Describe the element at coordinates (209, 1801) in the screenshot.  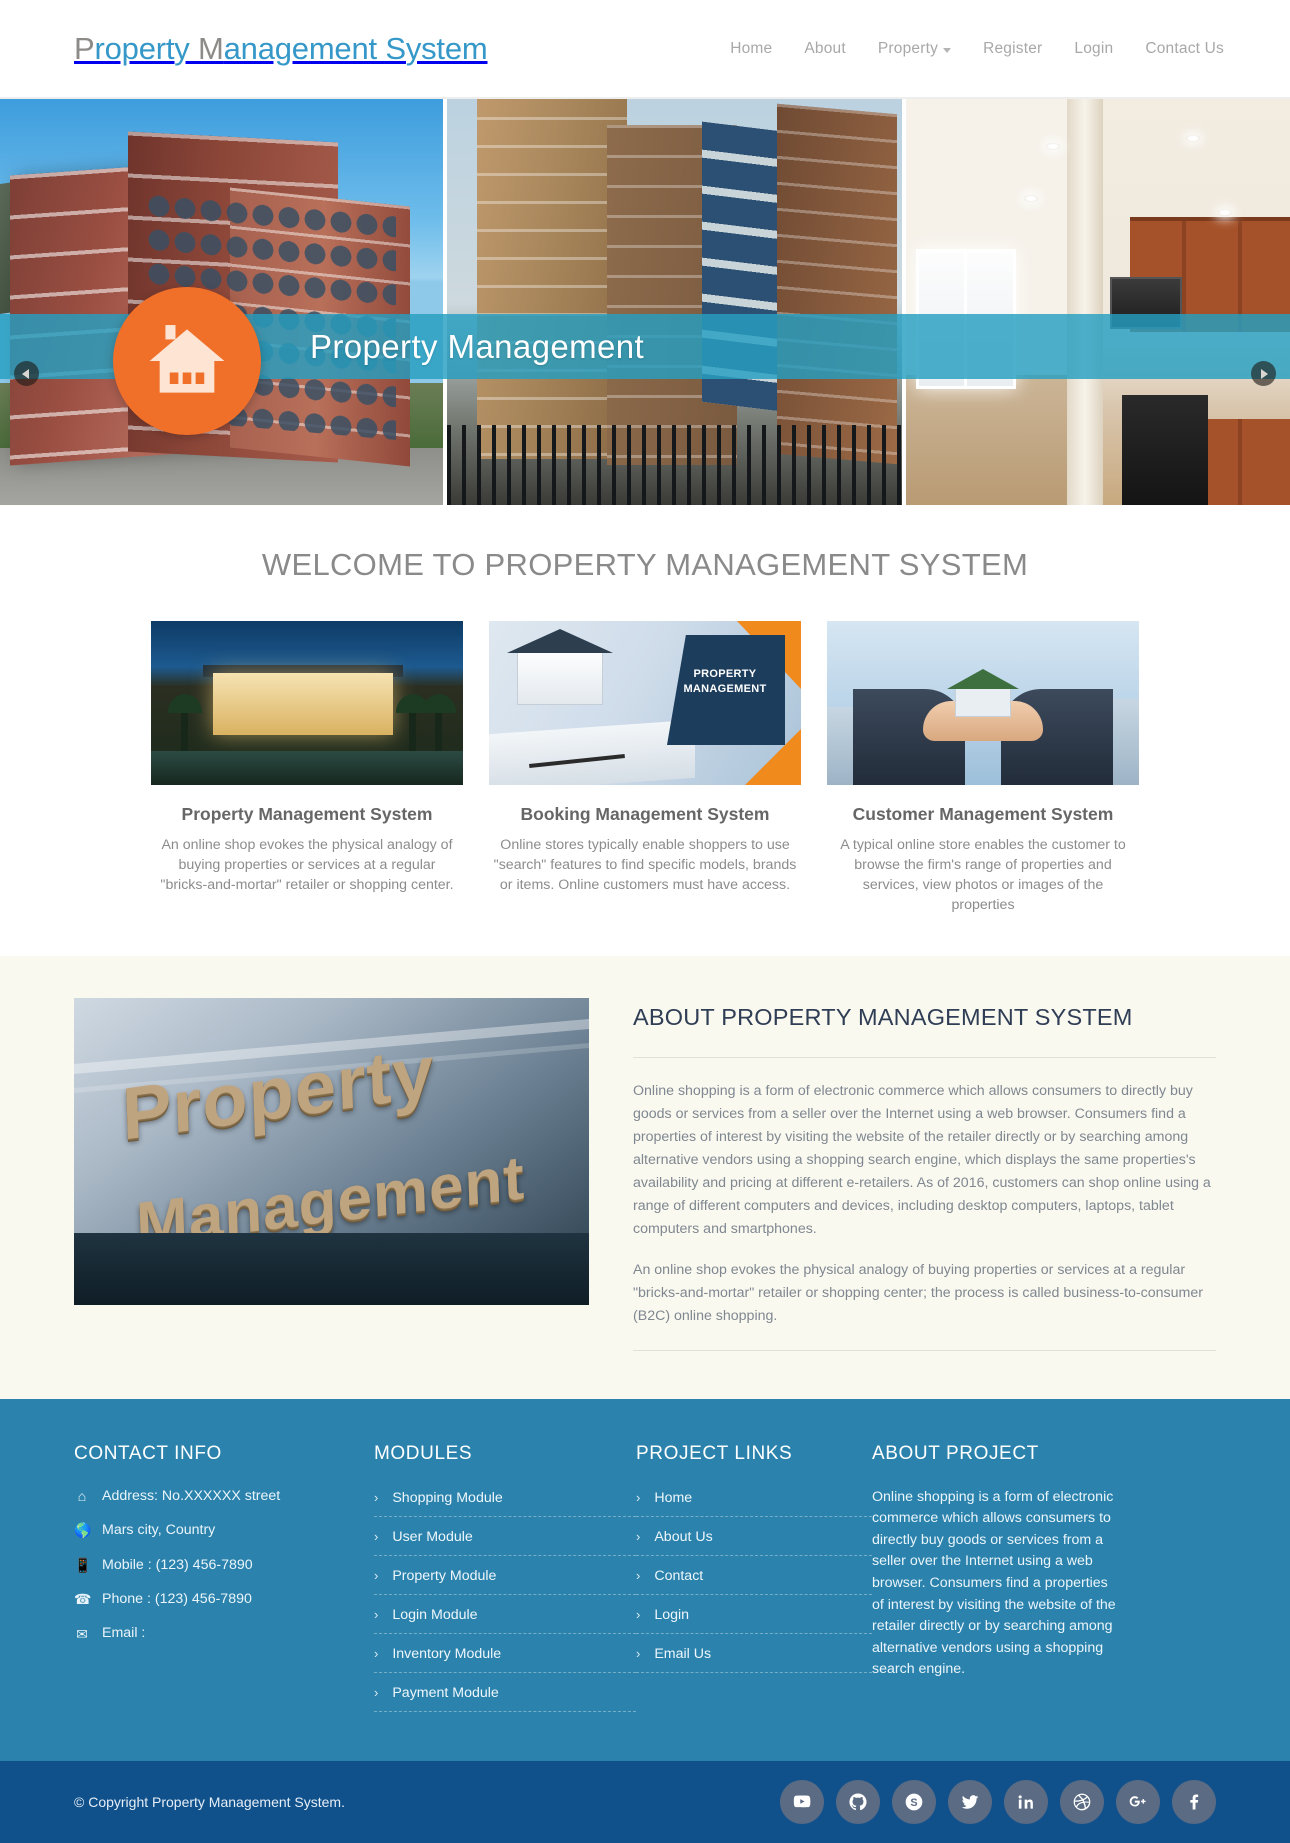
I see `copyright-text: © Copyright Property Management System.` at that location.